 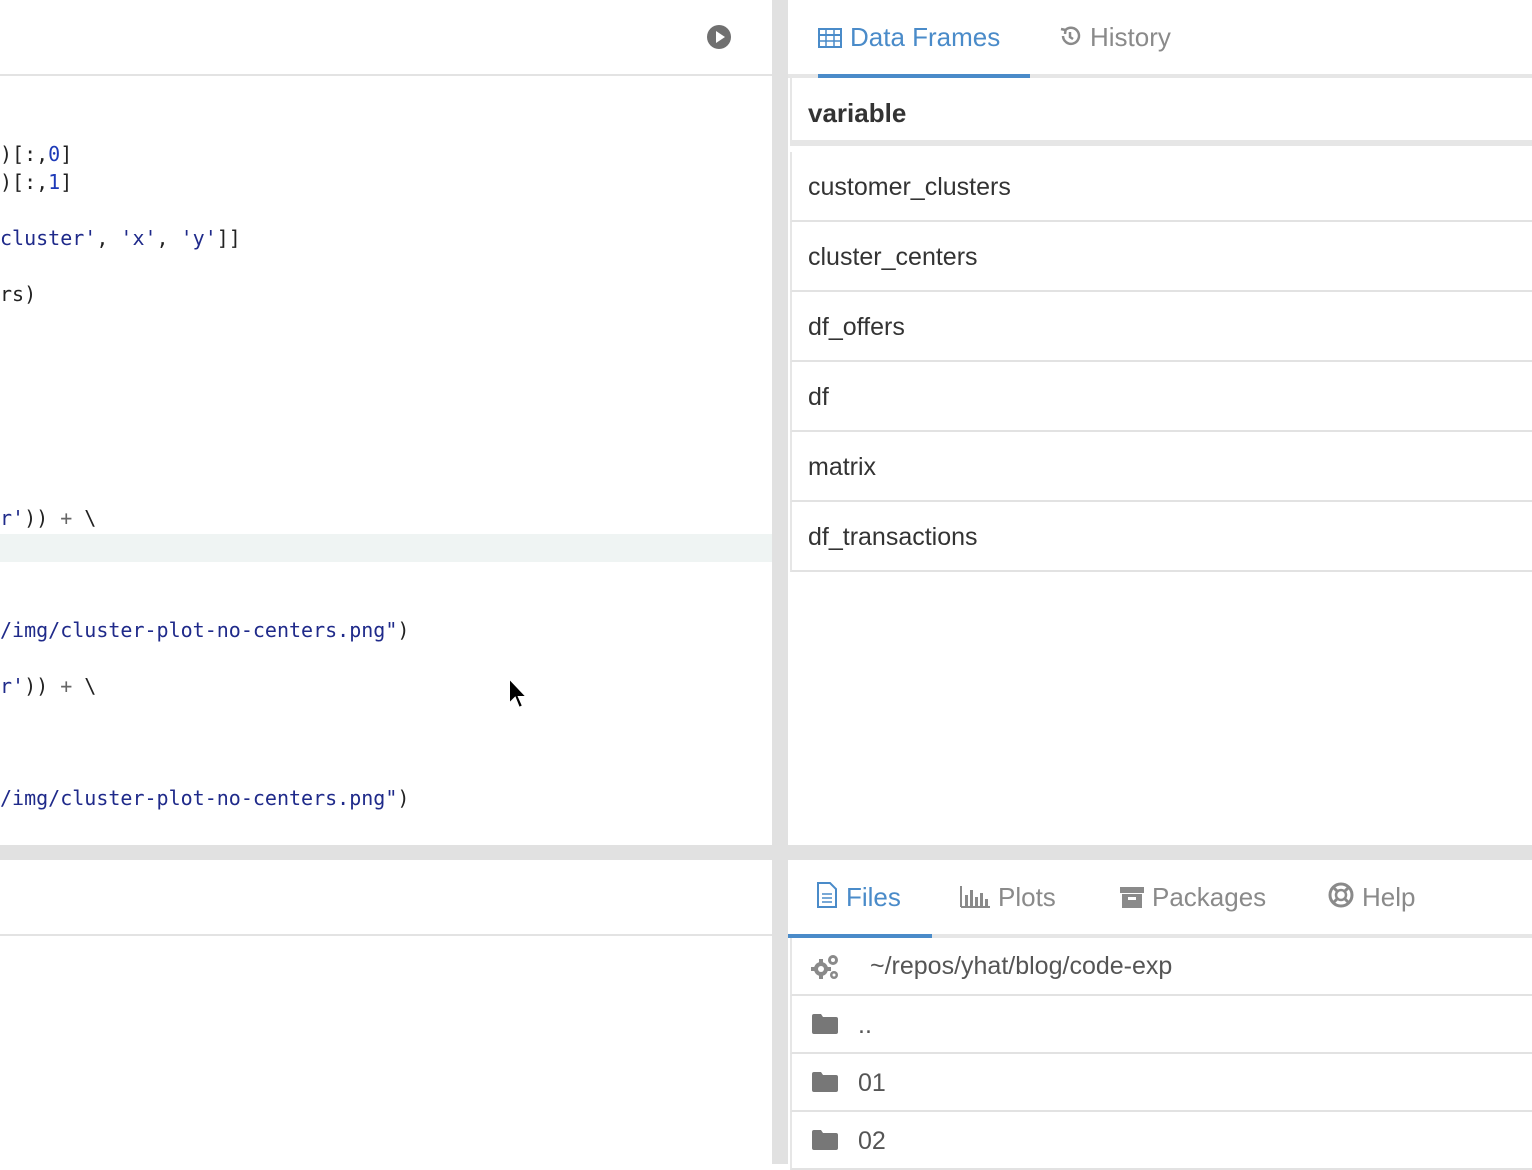 I want to click on active-line-highlight, so click(x=386, y=548).